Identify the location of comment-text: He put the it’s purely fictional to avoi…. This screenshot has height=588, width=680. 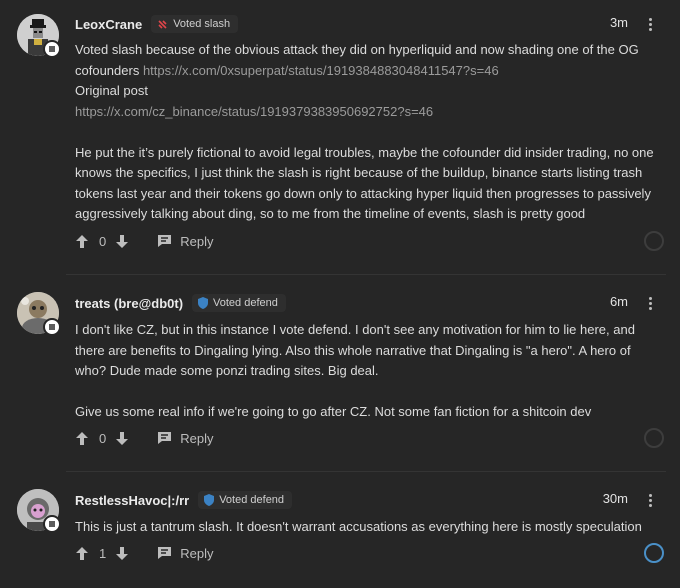
(364, 152).